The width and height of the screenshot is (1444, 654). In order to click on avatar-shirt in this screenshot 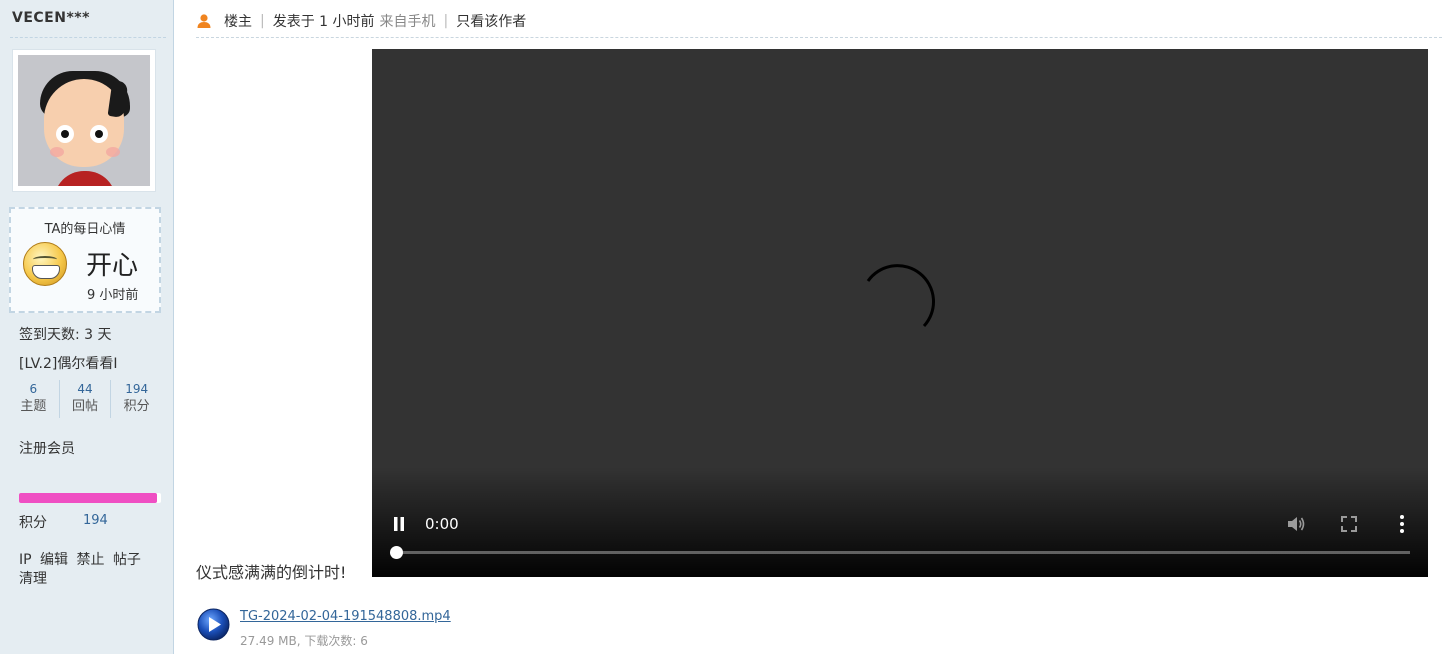, I will do `click(85, 178)`.